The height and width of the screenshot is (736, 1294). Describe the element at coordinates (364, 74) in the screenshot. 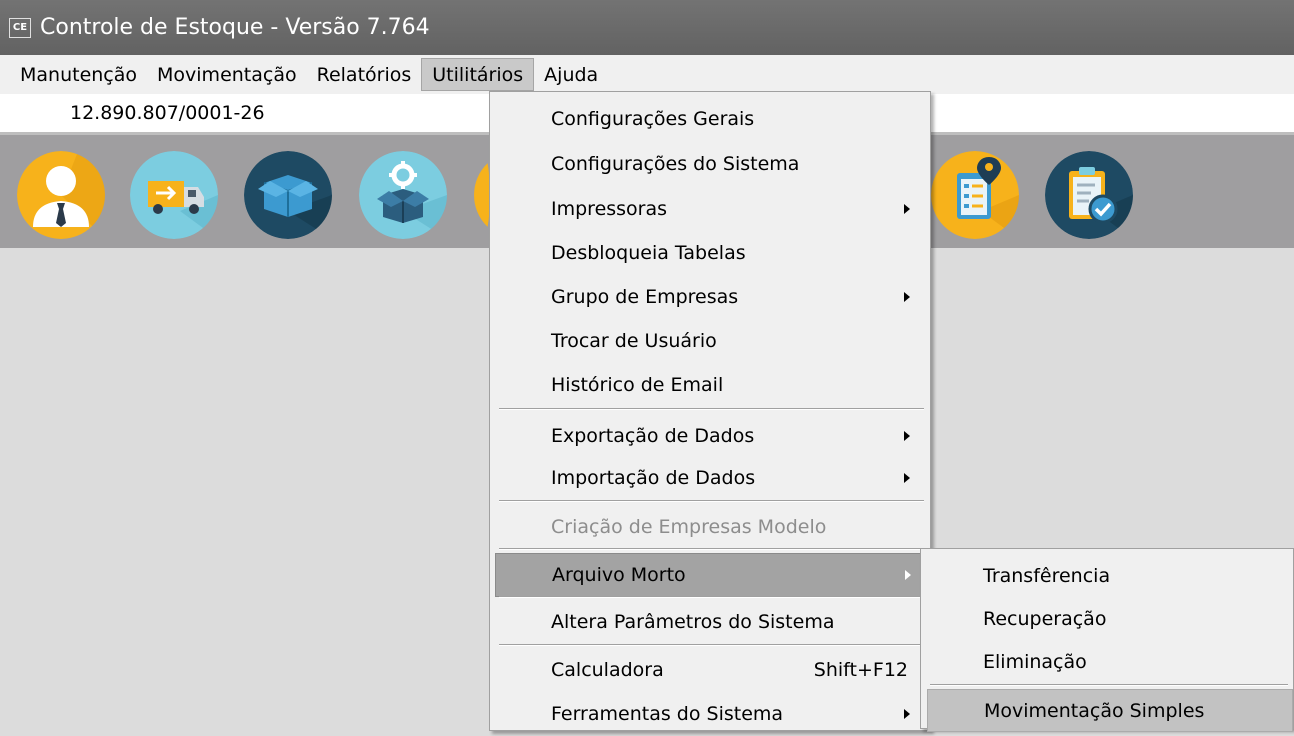

I see `menu-relatorios: Relatórios` at that location.